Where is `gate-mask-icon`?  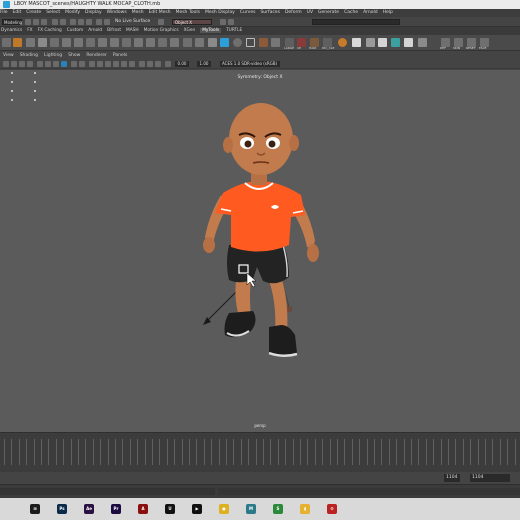 gate-mask-icon is located at coordinates (64, 64).